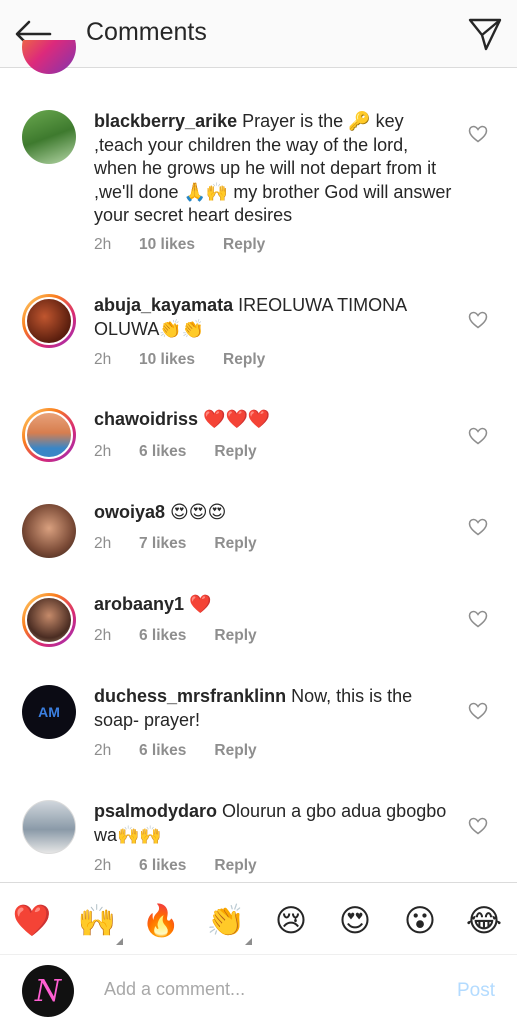 The image size is (517, 1025). Describe the element at coordinates (200, 604) in the screenshot. I see `comment-text: ❤️` at that location.